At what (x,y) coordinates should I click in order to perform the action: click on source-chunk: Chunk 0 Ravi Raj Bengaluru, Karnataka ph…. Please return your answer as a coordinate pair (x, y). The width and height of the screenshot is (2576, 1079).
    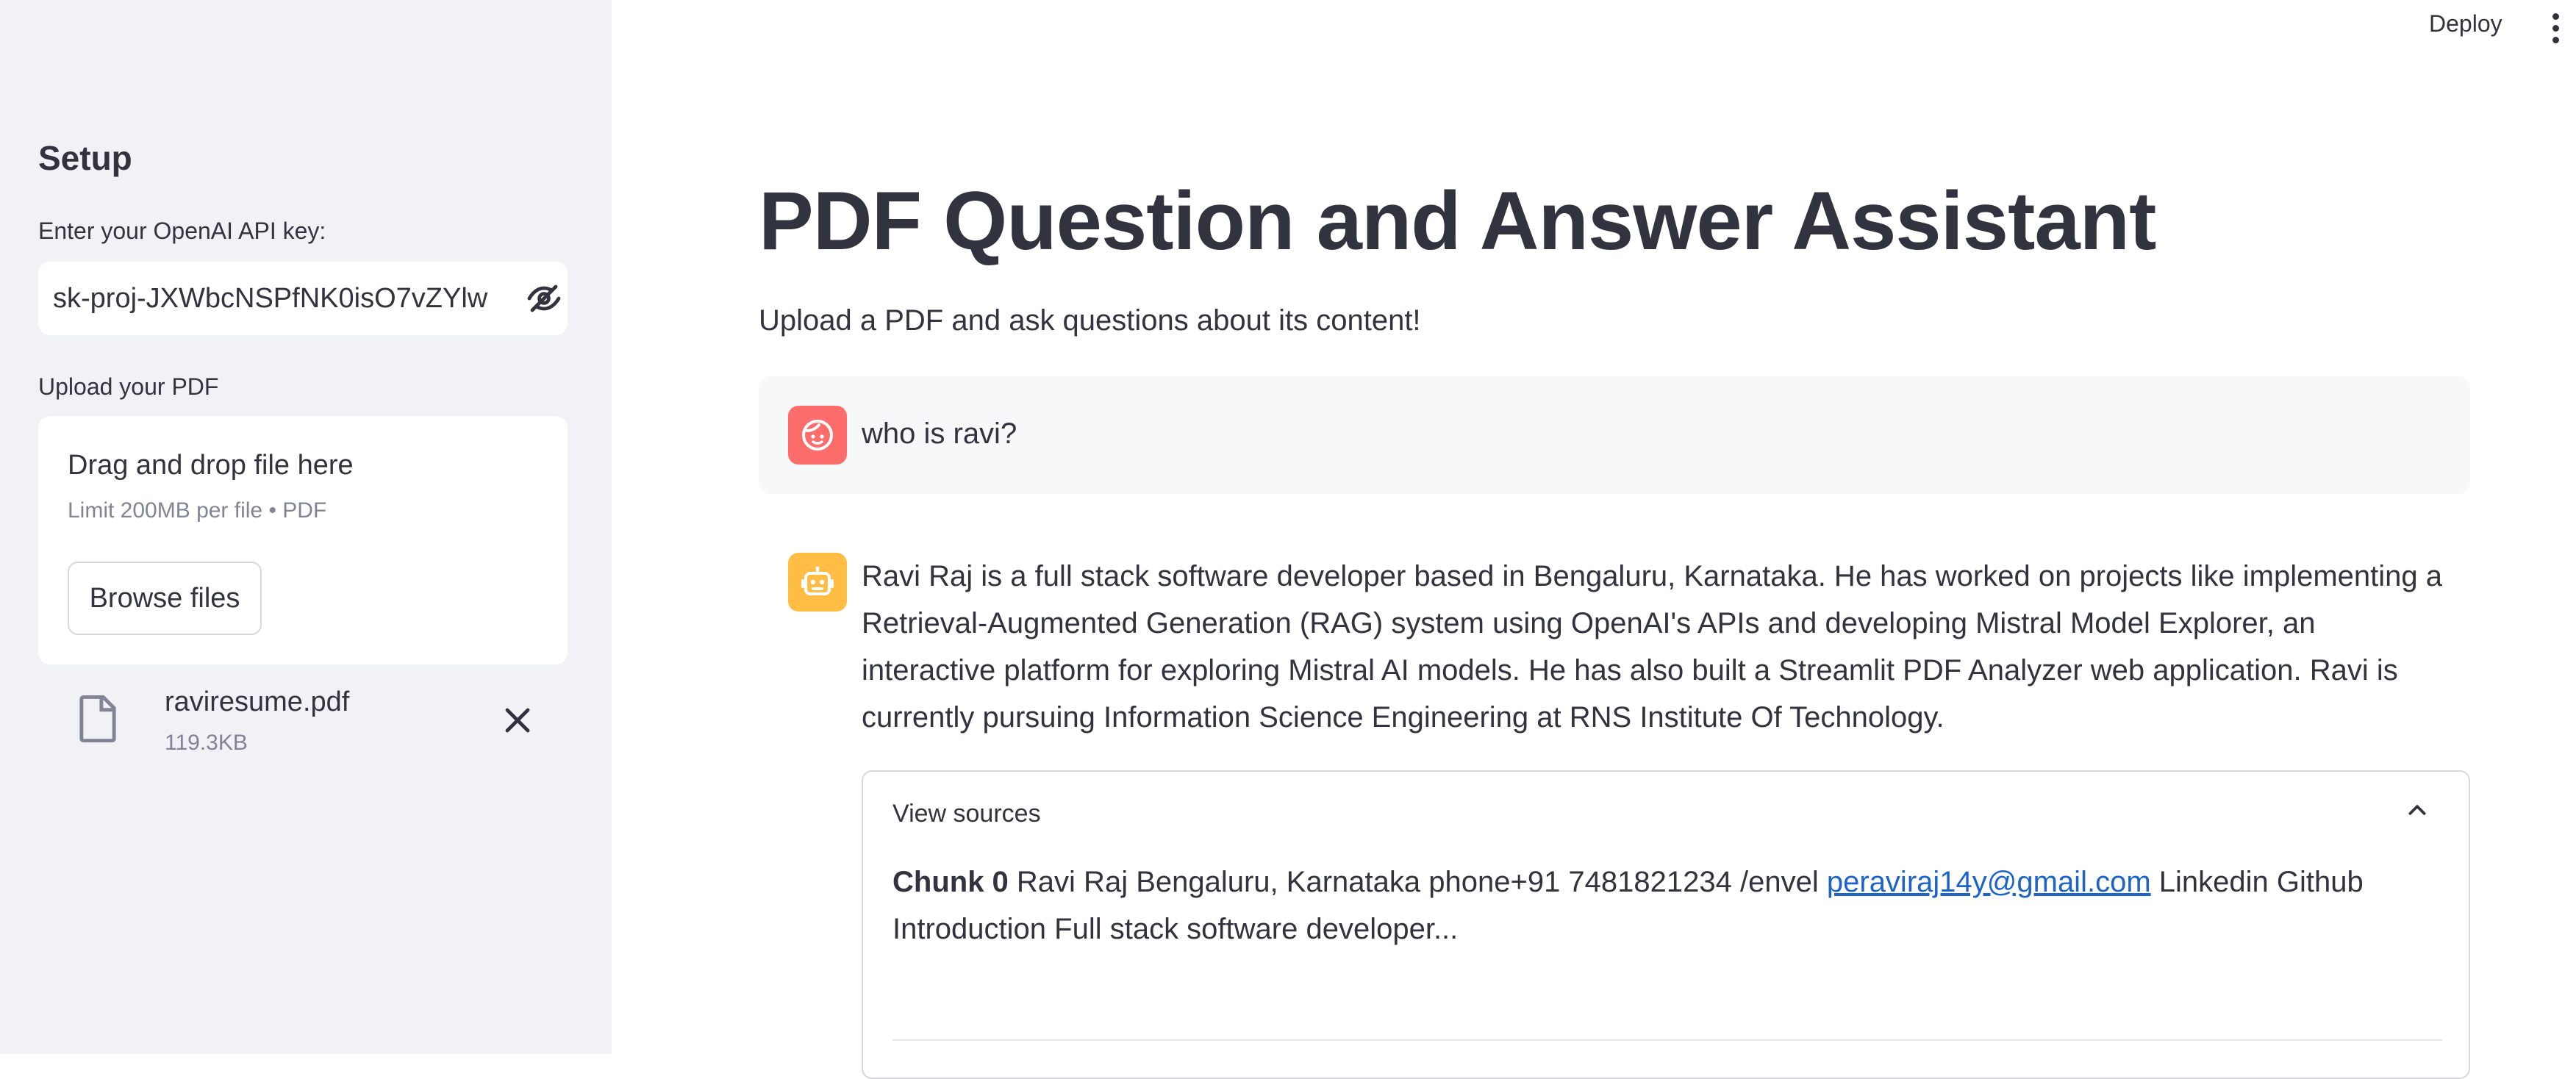
    Looking at the image, I should click on (1668, 905).